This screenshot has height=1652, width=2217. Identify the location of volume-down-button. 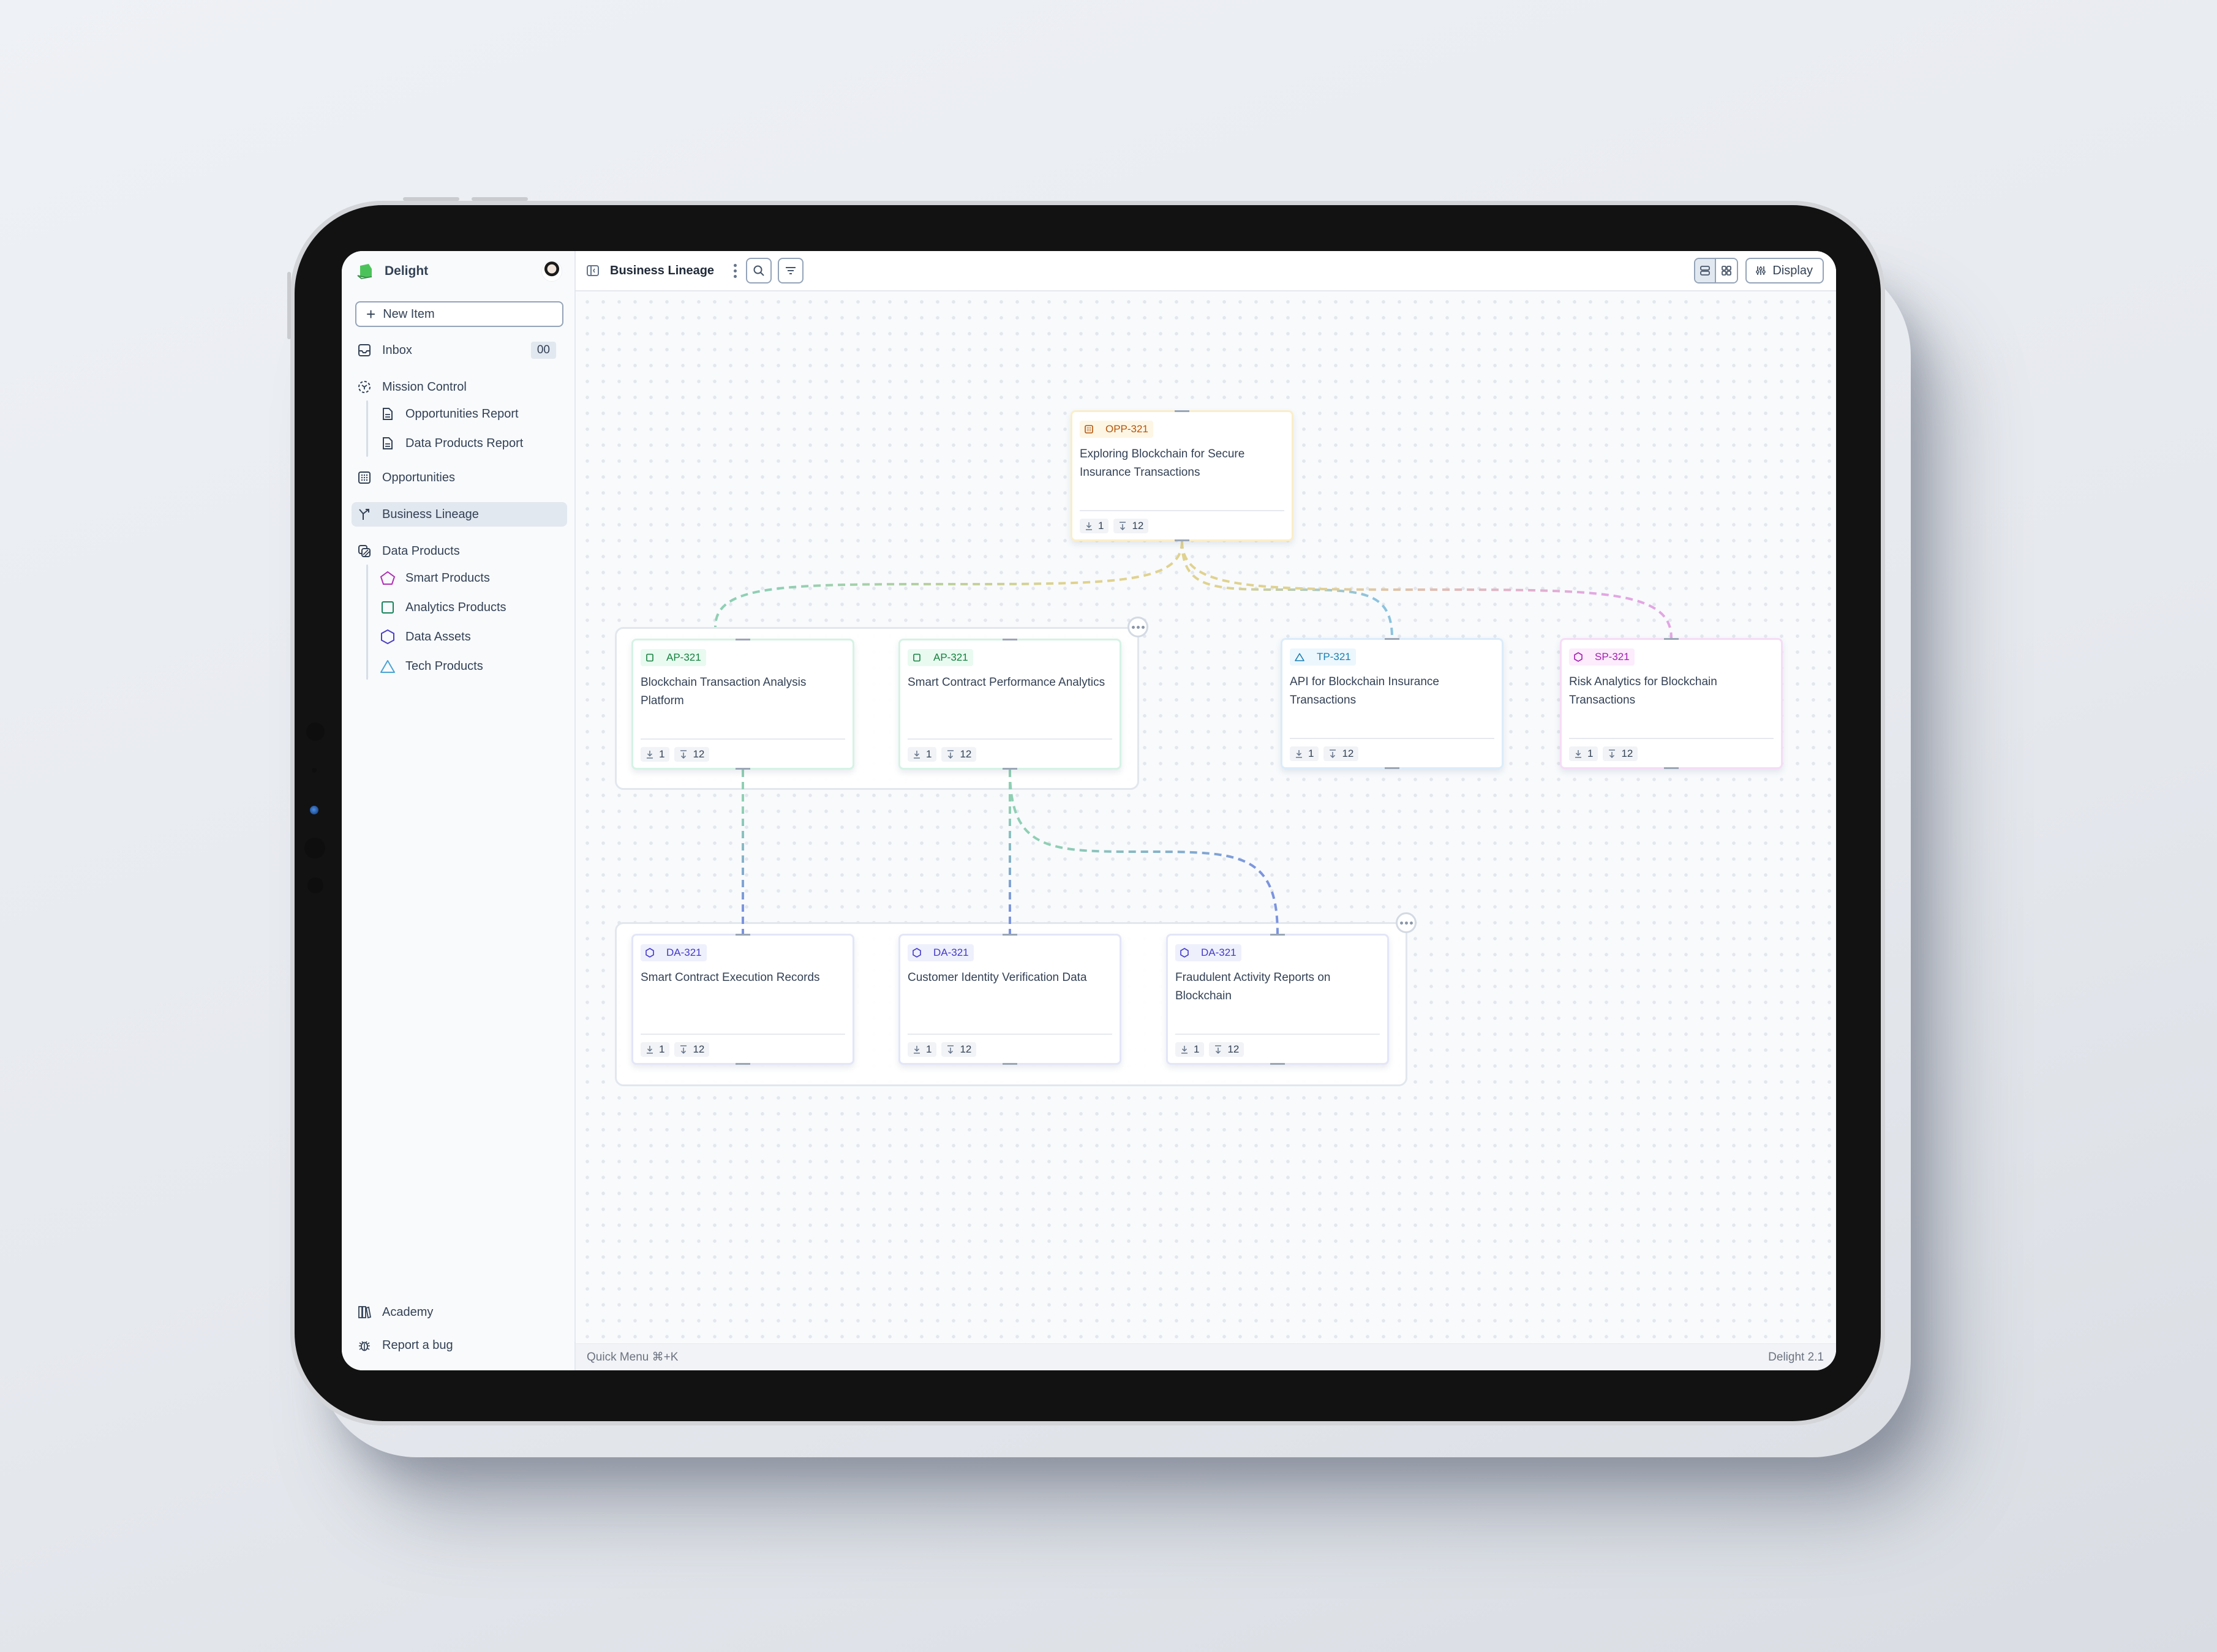
(500, 199).